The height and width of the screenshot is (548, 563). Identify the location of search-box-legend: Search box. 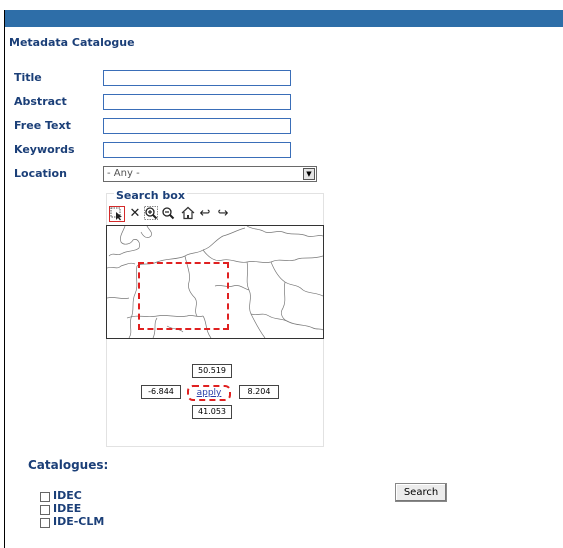
(150, 195).